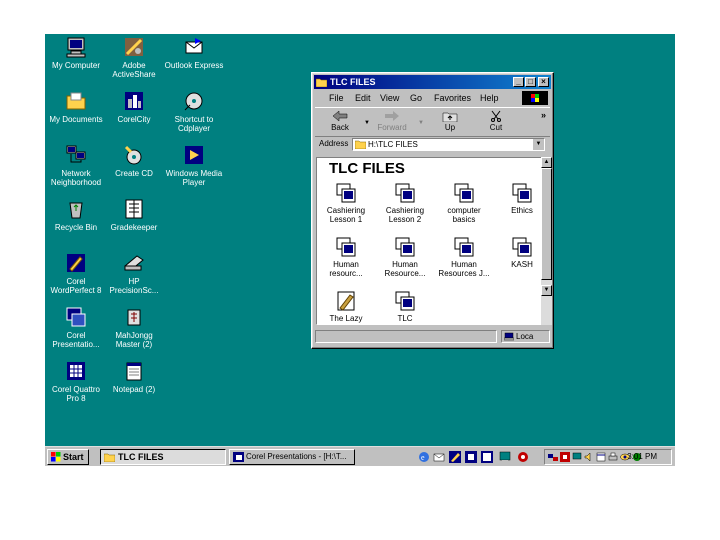  I want to click on vertical-scrollbar: ▲ ▼, so click(546, 241).